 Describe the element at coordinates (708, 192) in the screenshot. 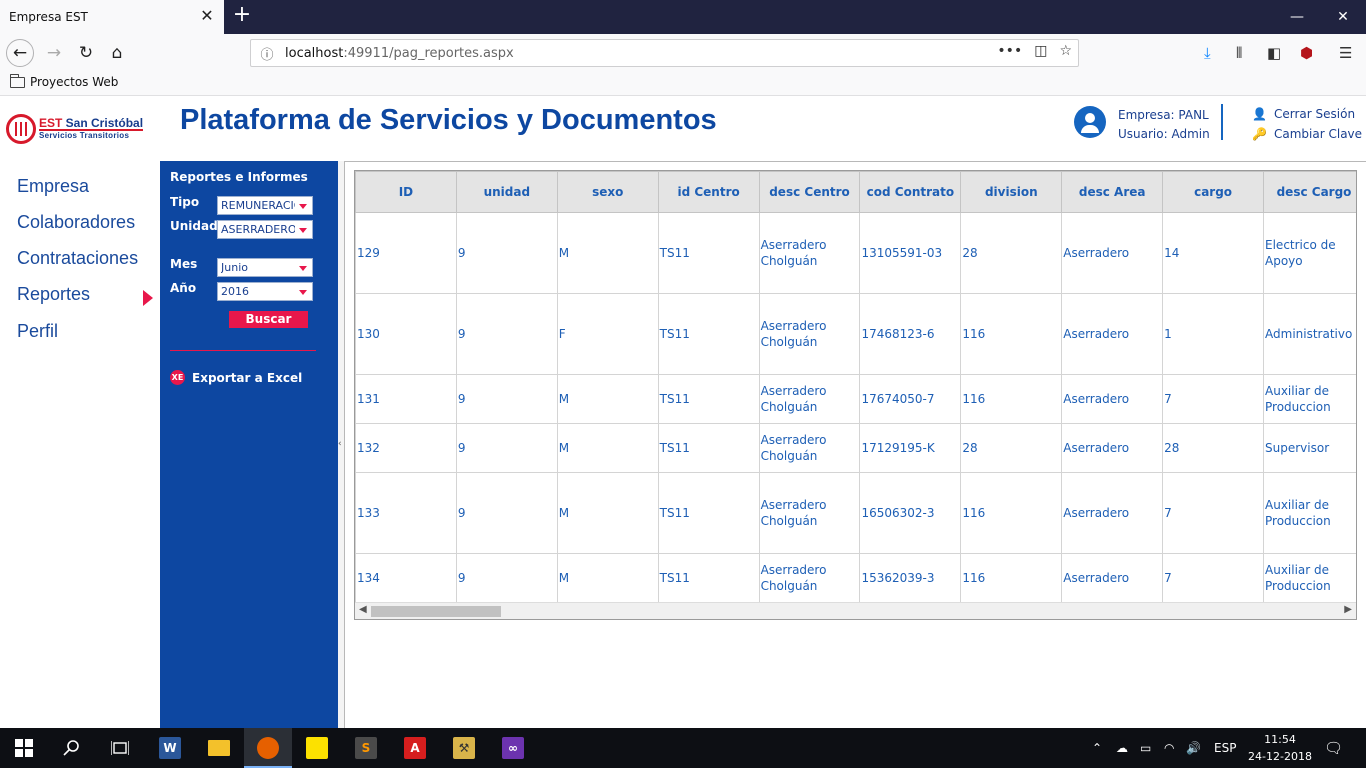

I see `column-header: id Centro` at that location.